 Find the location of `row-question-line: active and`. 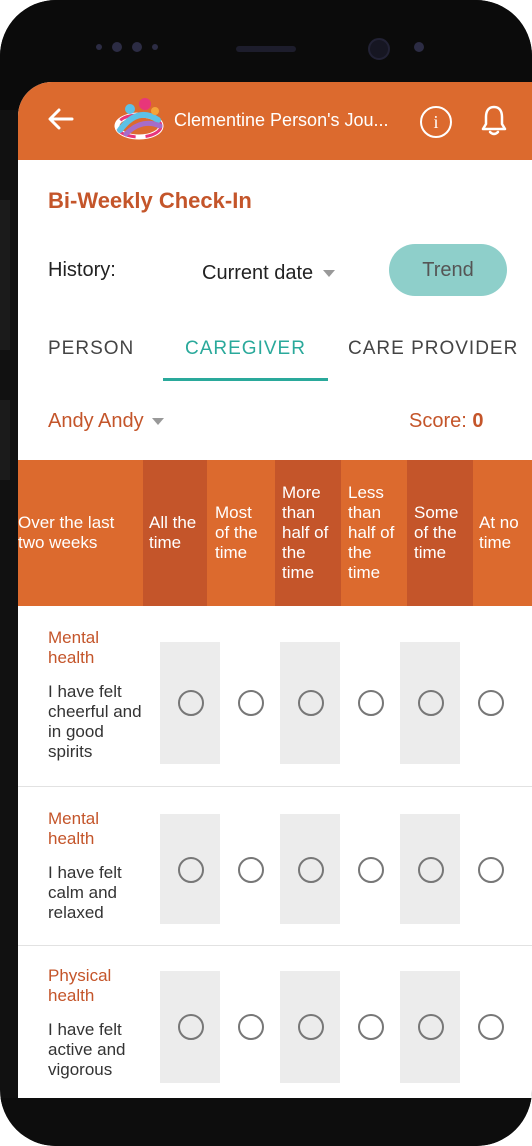

row-question-line: active and is located at coordinates (87, 1049).